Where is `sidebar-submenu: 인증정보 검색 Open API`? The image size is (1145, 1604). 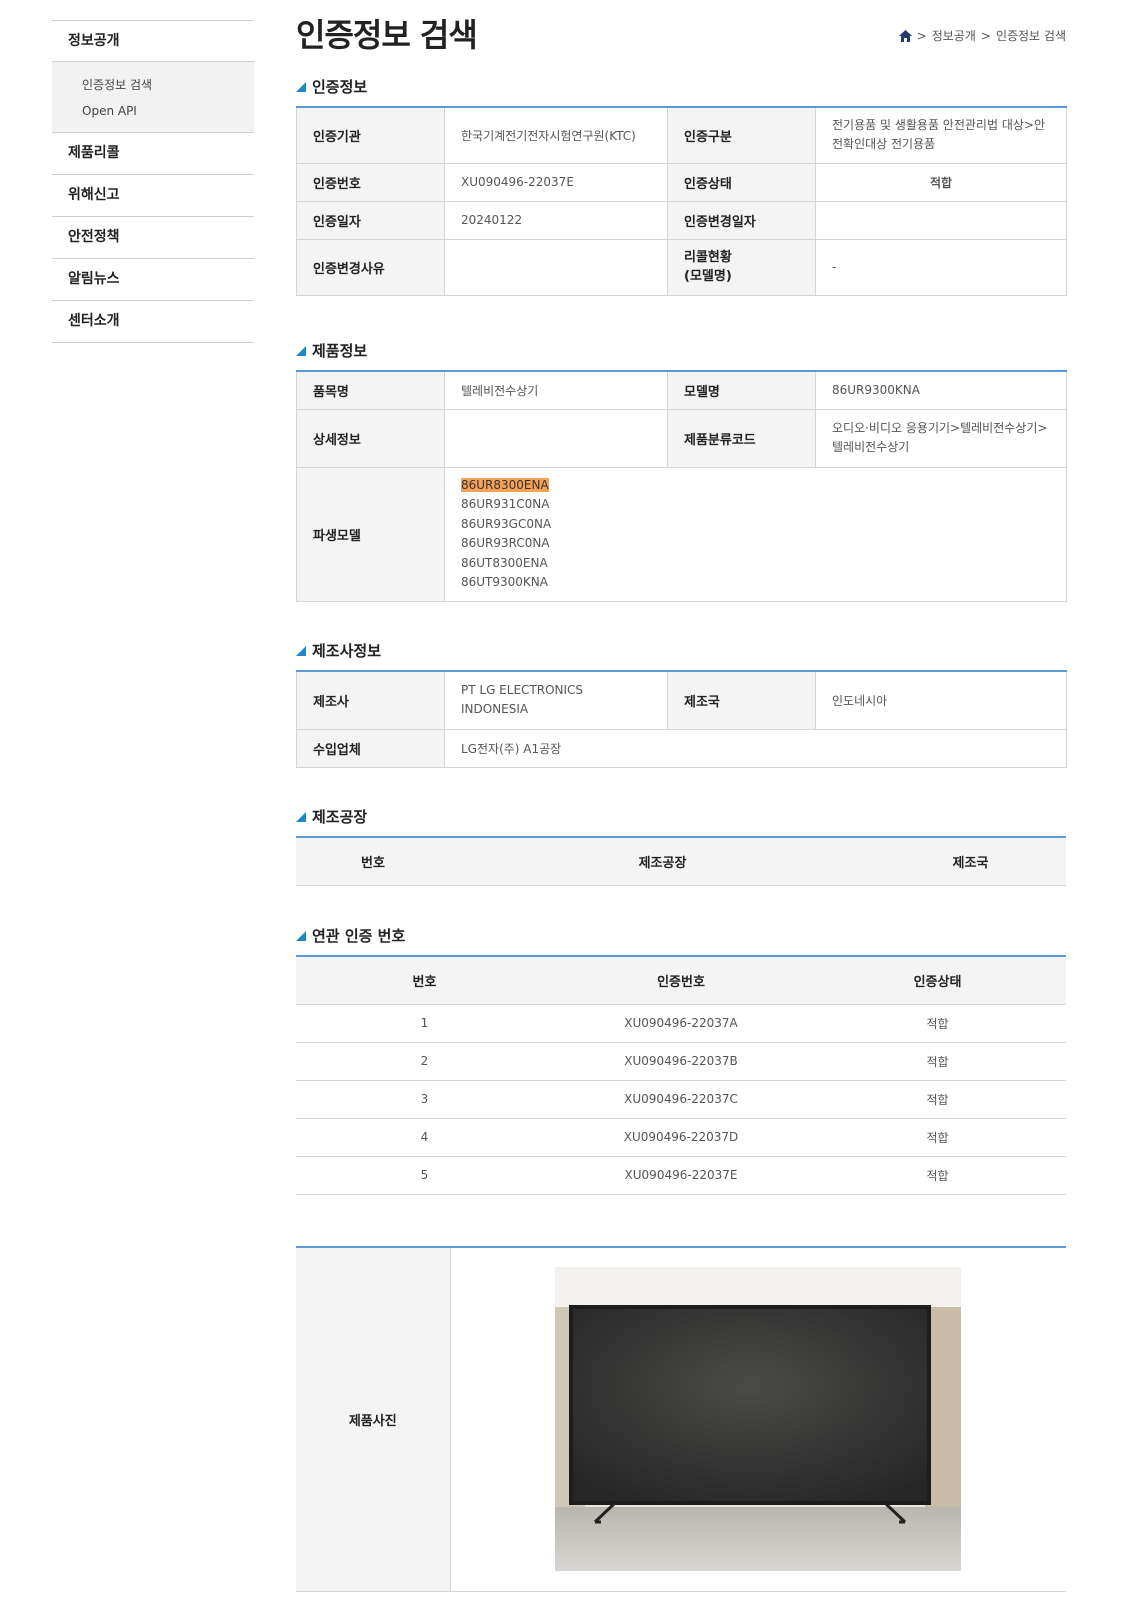 sidebar-submenu: 인증정보 검색 Open API is located at coordinates (153, 97).